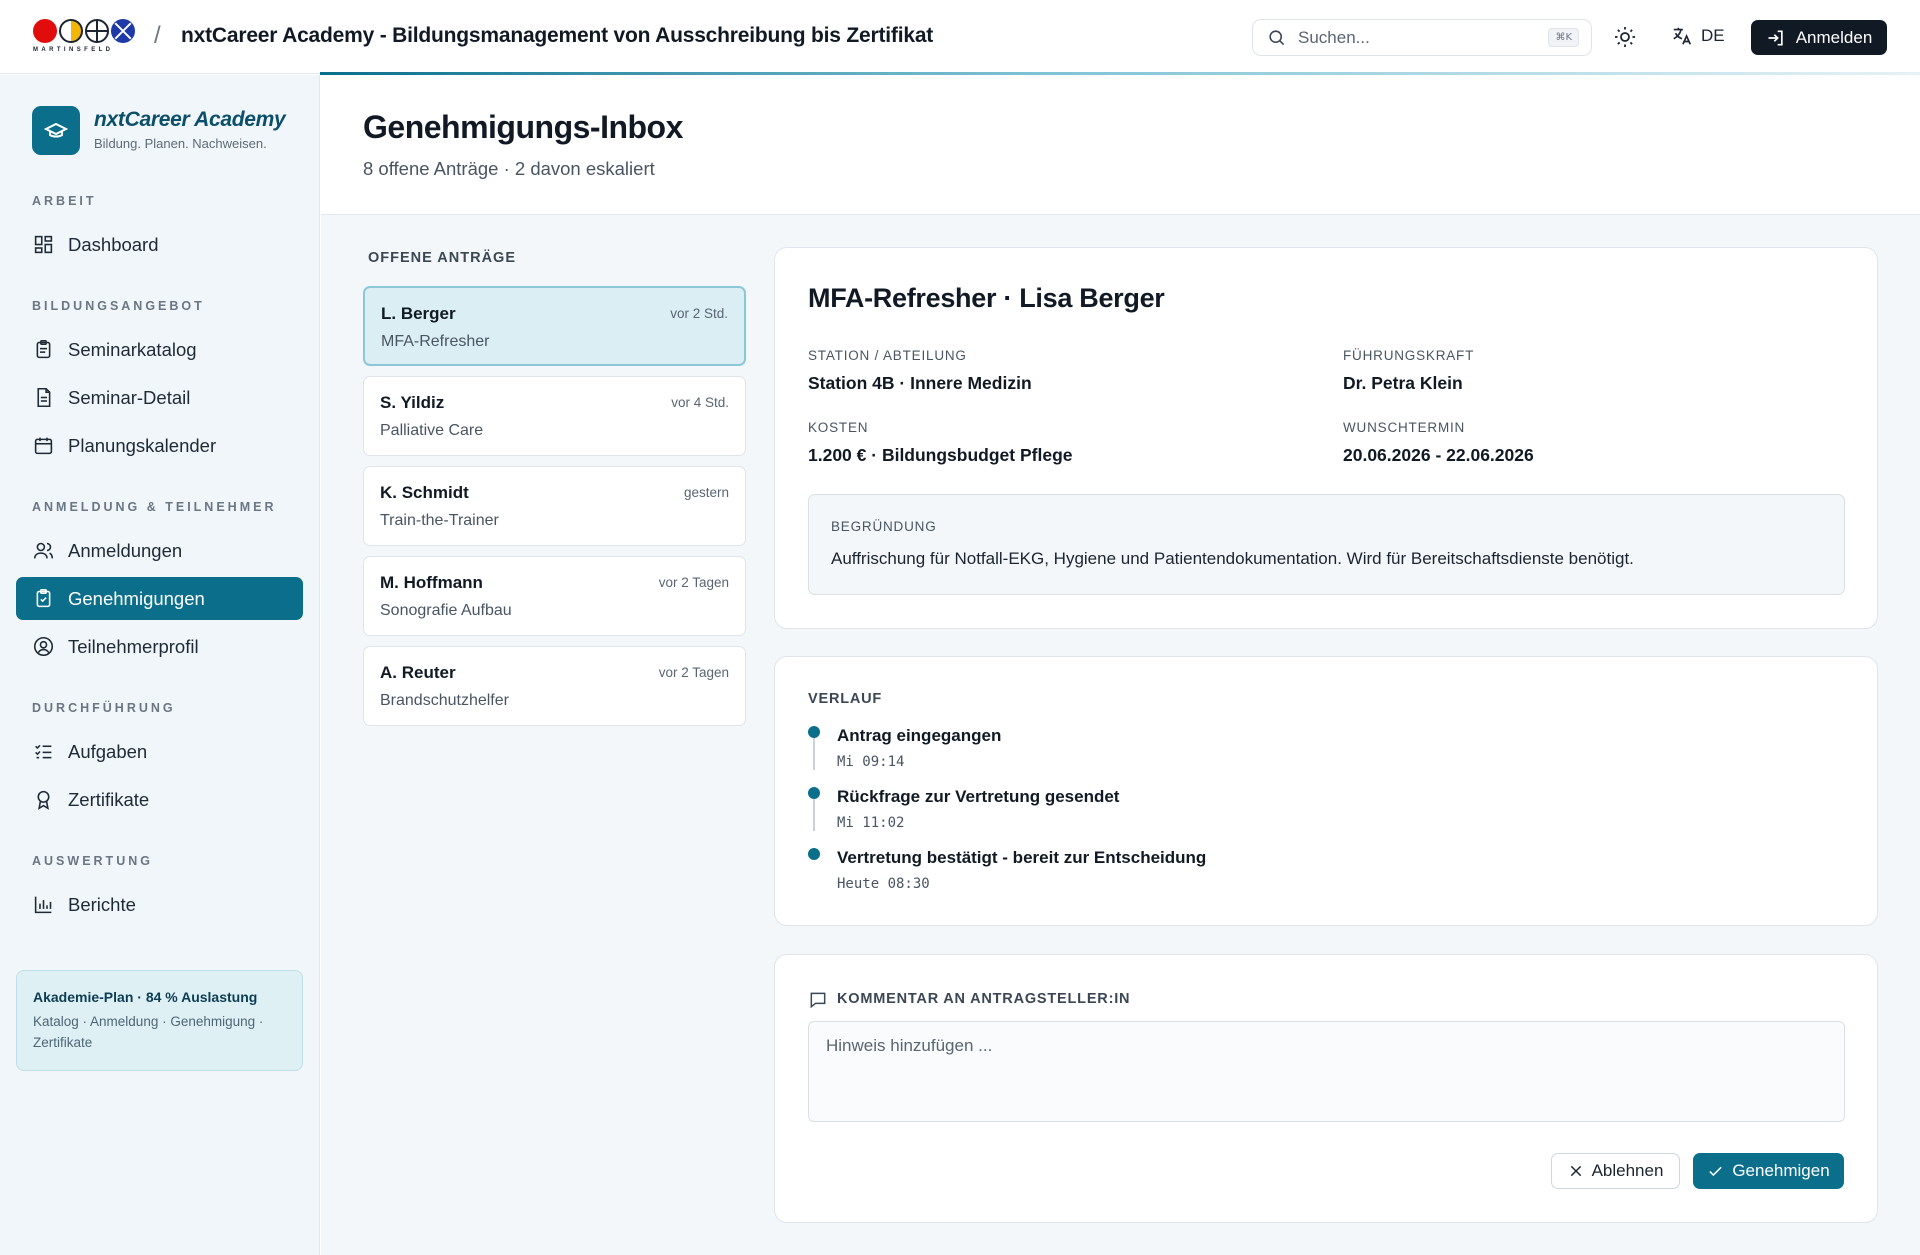 The width and height of the screenshot is (1920, 1255). What do you see at coordinates (1627, 1170) in the screenshot?
I see `reject-label: Ablehnen` at bounding box center [1627, 1170].